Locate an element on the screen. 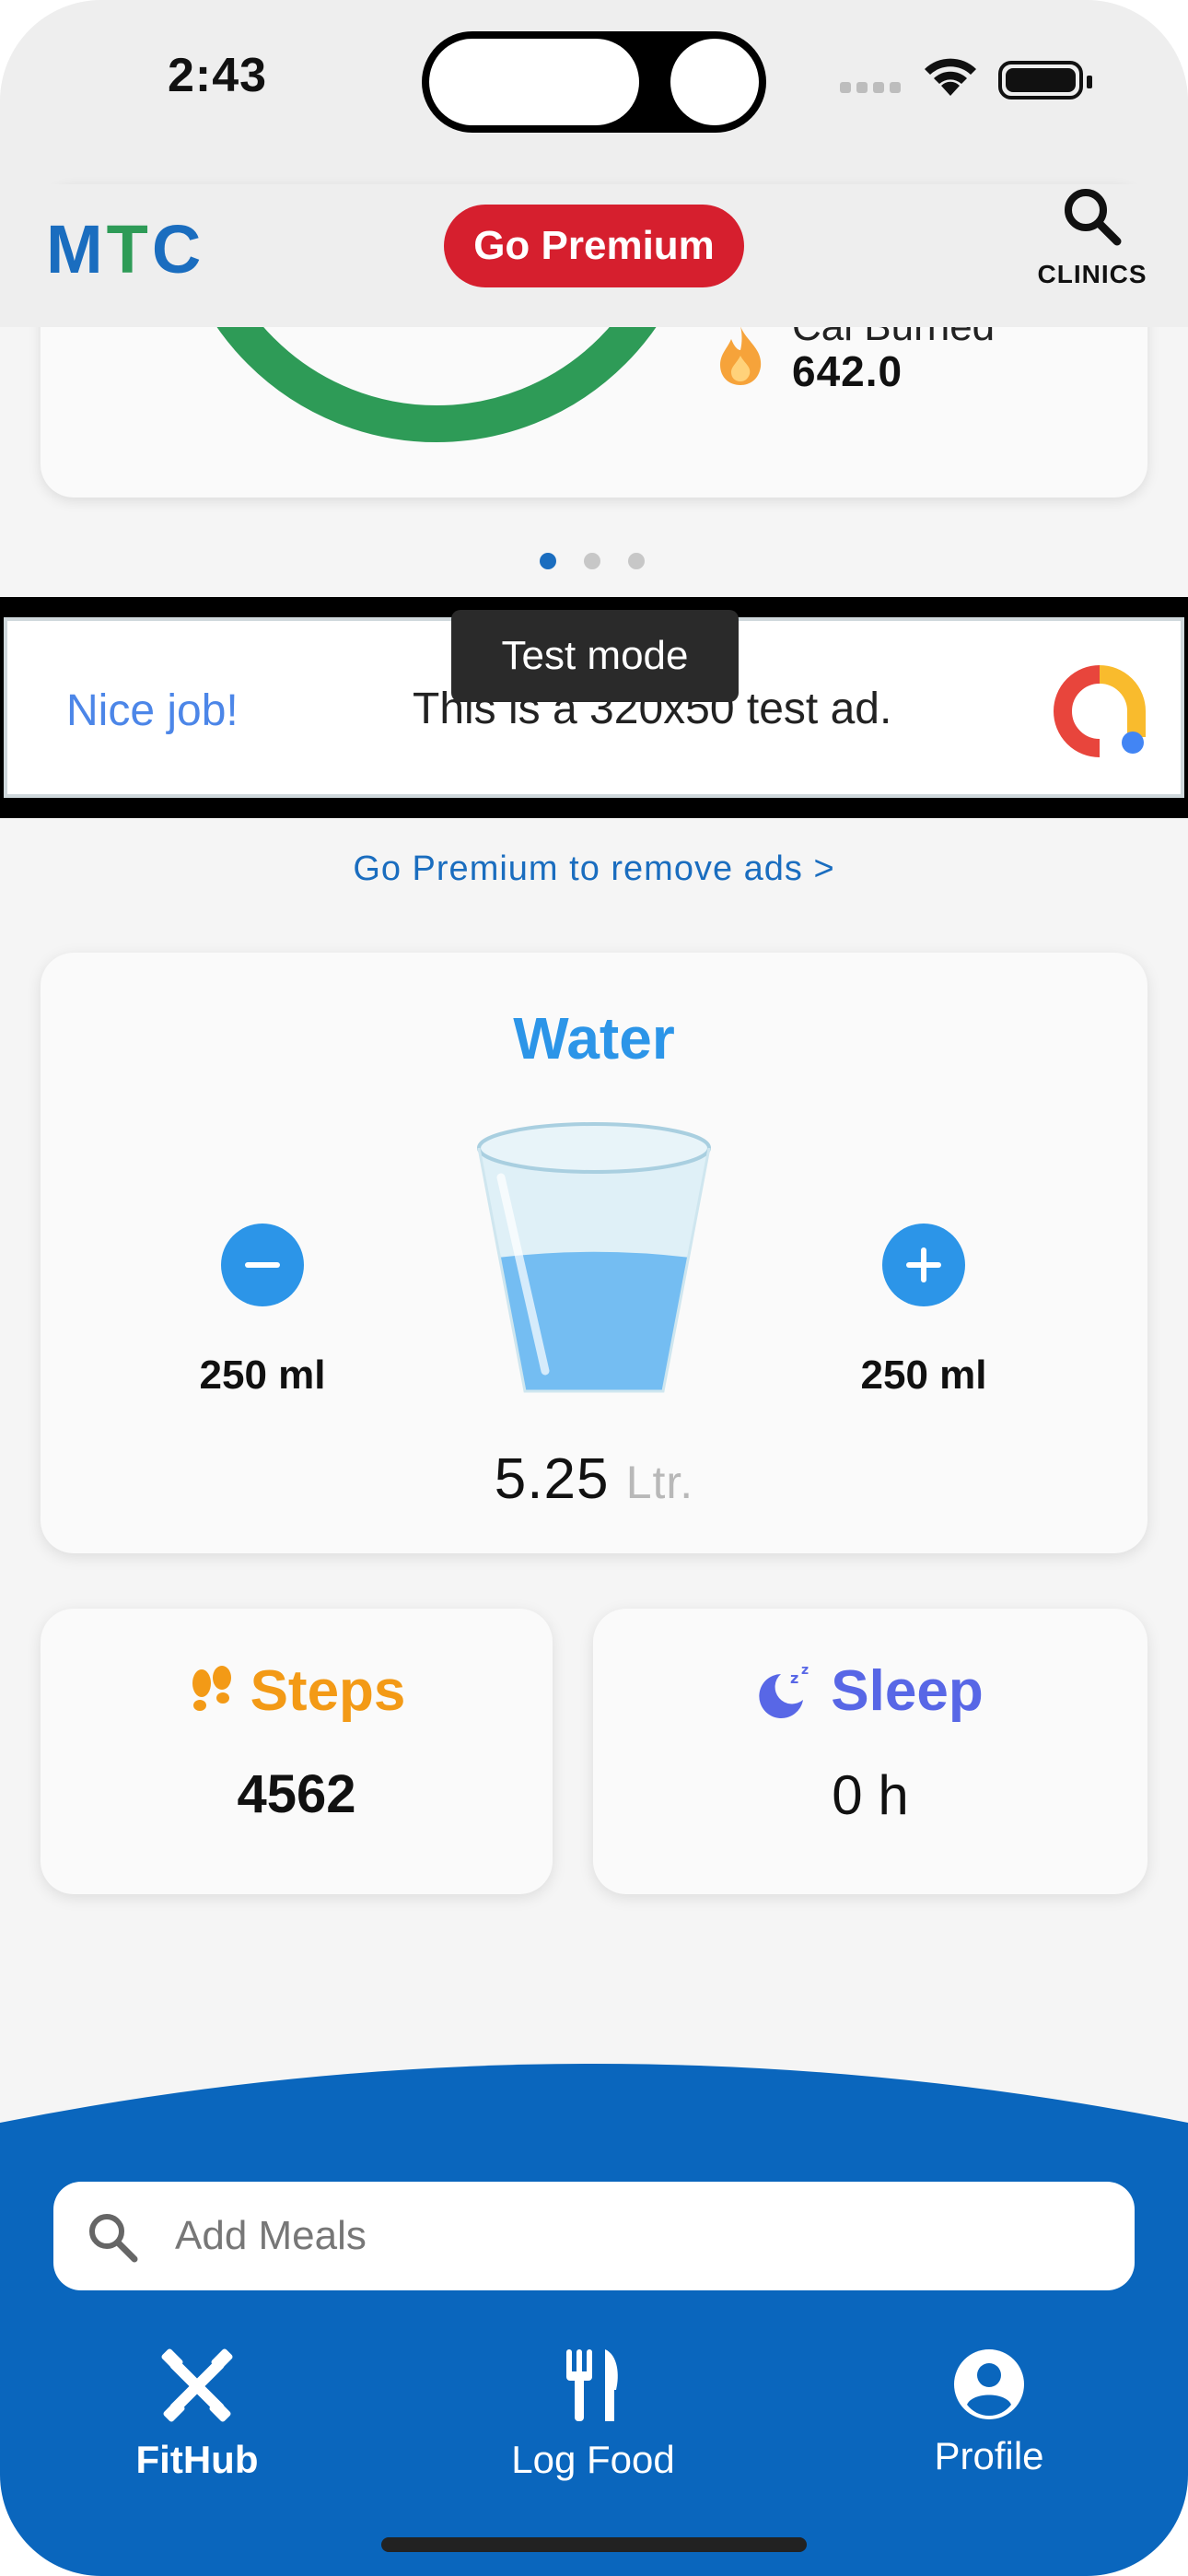 The height and width of the screenshot is (2576, 1188). nav-log-food: Log Food is located at coordinates (593, 2415).